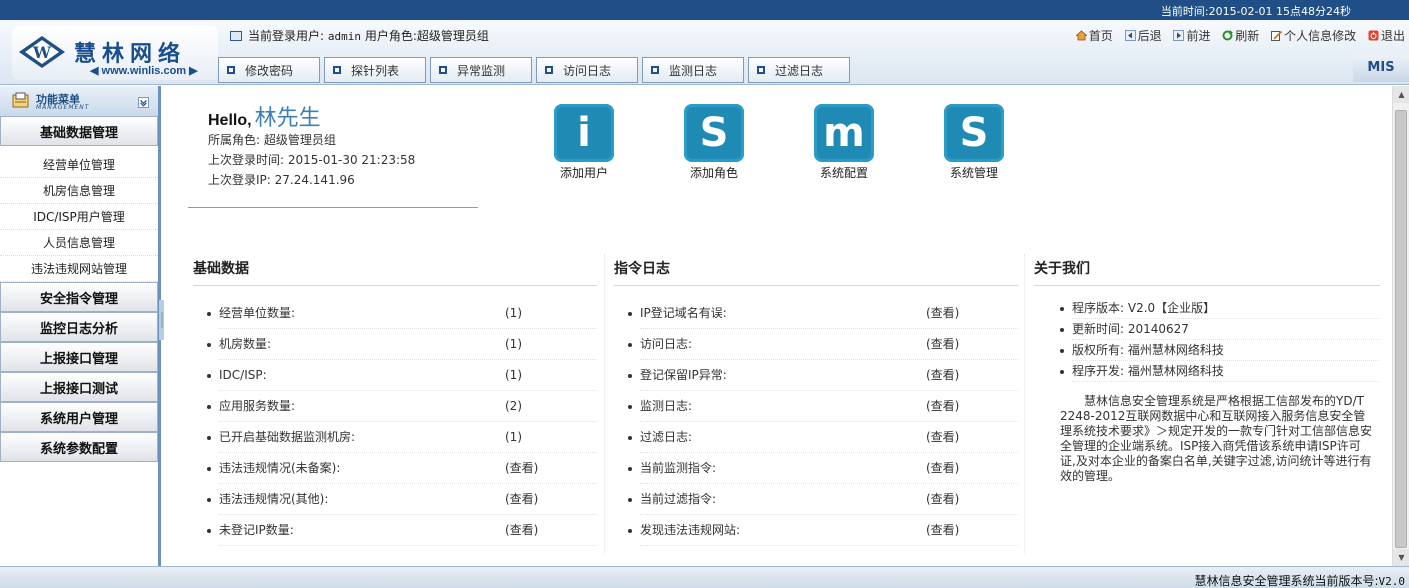  Describe the element at coordinates (402, 344) in the screenshot. I see `list-item: 机房数量: (1)` at that location.